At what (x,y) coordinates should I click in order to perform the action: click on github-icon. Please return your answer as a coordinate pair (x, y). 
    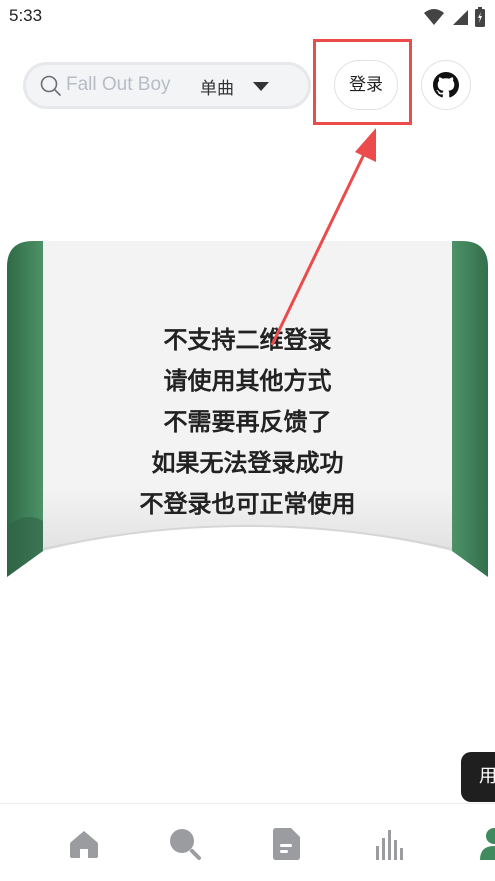
    Looking at the image, I should click on (446, 85).